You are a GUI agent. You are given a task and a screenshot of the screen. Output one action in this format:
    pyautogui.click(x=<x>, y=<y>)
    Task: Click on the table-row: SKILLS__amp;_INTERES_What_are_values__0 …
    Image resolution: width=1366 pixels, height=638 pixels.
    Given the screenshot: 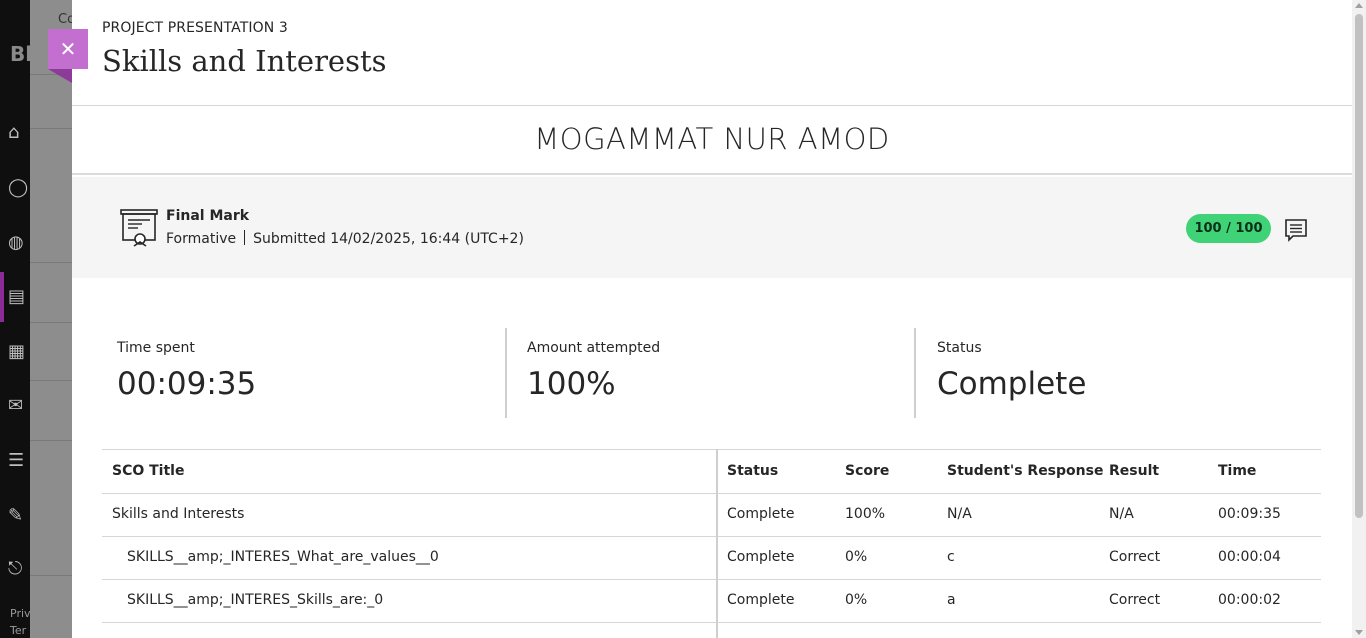 What is the action you would take?
    pyautogui.click(x=711, y=558)
    